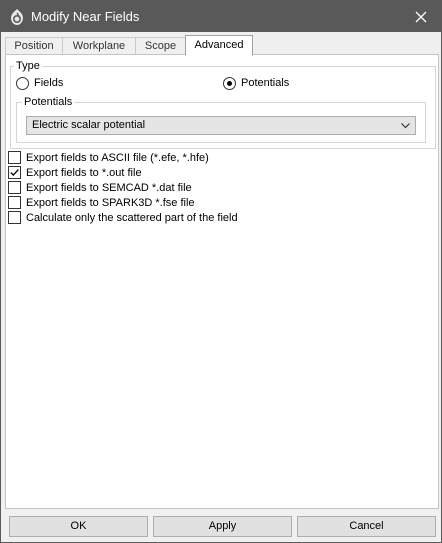 This screenshot has height=543, width=442. What do you see at coordinates (221, 16) in the screenshot?
I see `title-bar: Modify Near Fields` at bounding box center [221, 16].